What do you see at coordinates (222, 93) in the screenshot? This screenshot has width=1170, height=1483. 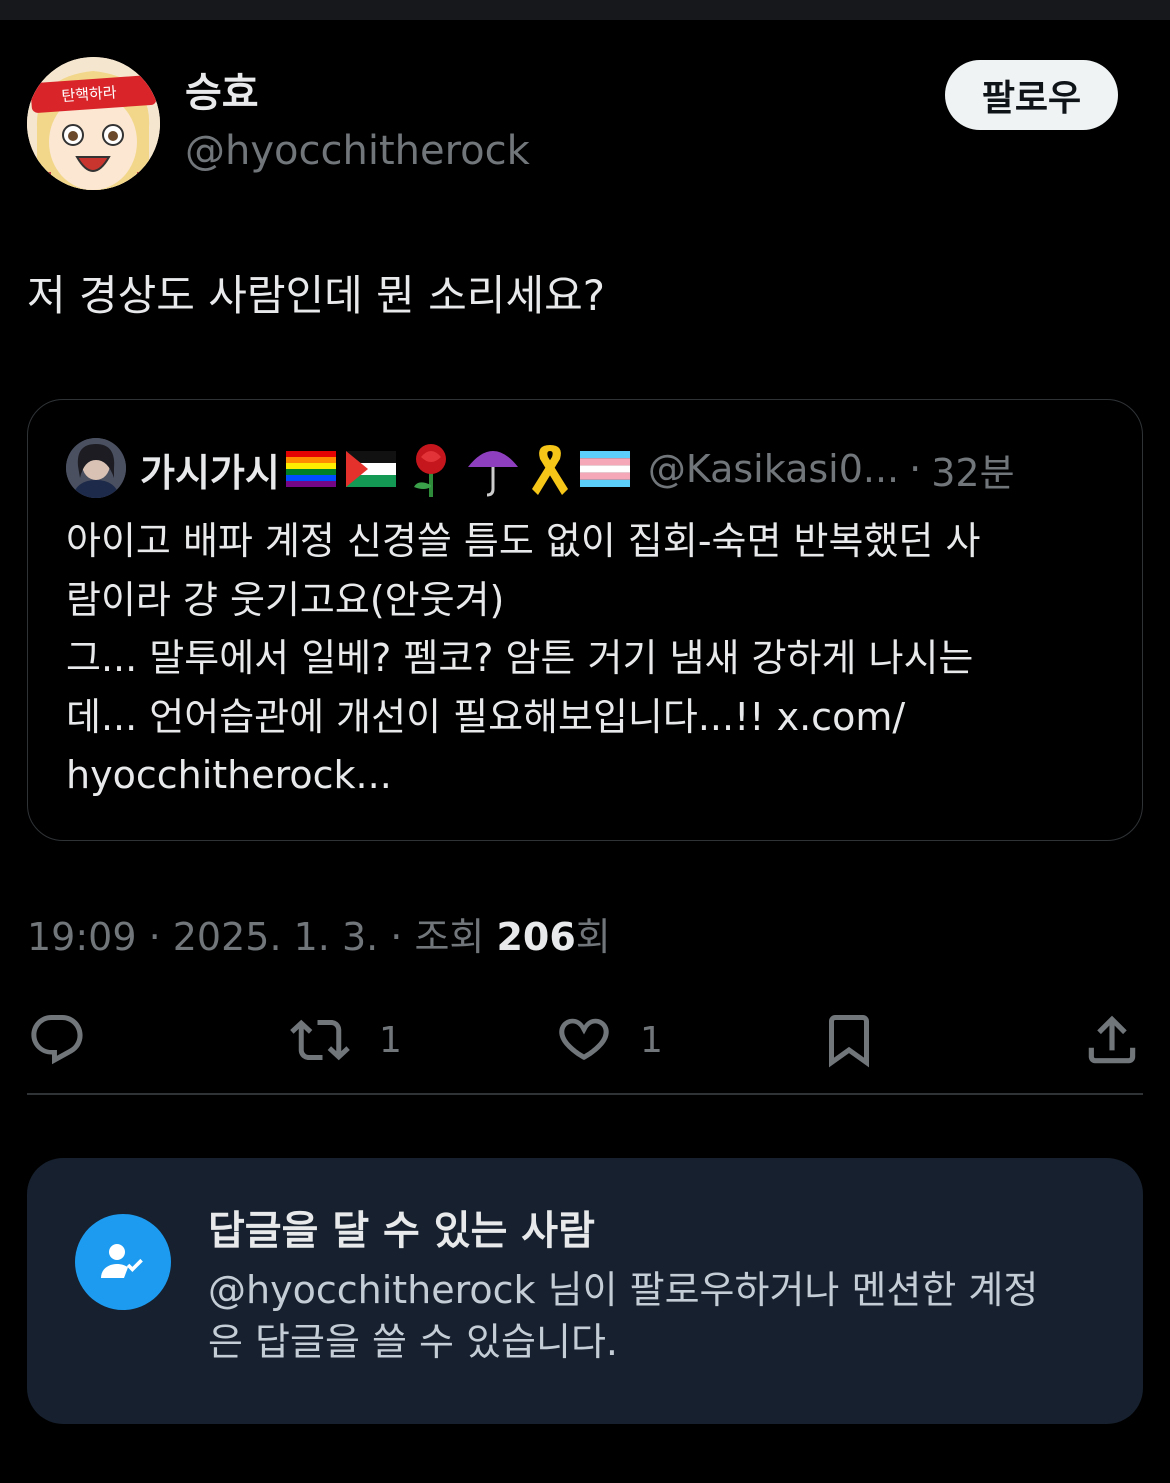 I see `author-display-name: 승효` at bounding box center [222, 93].